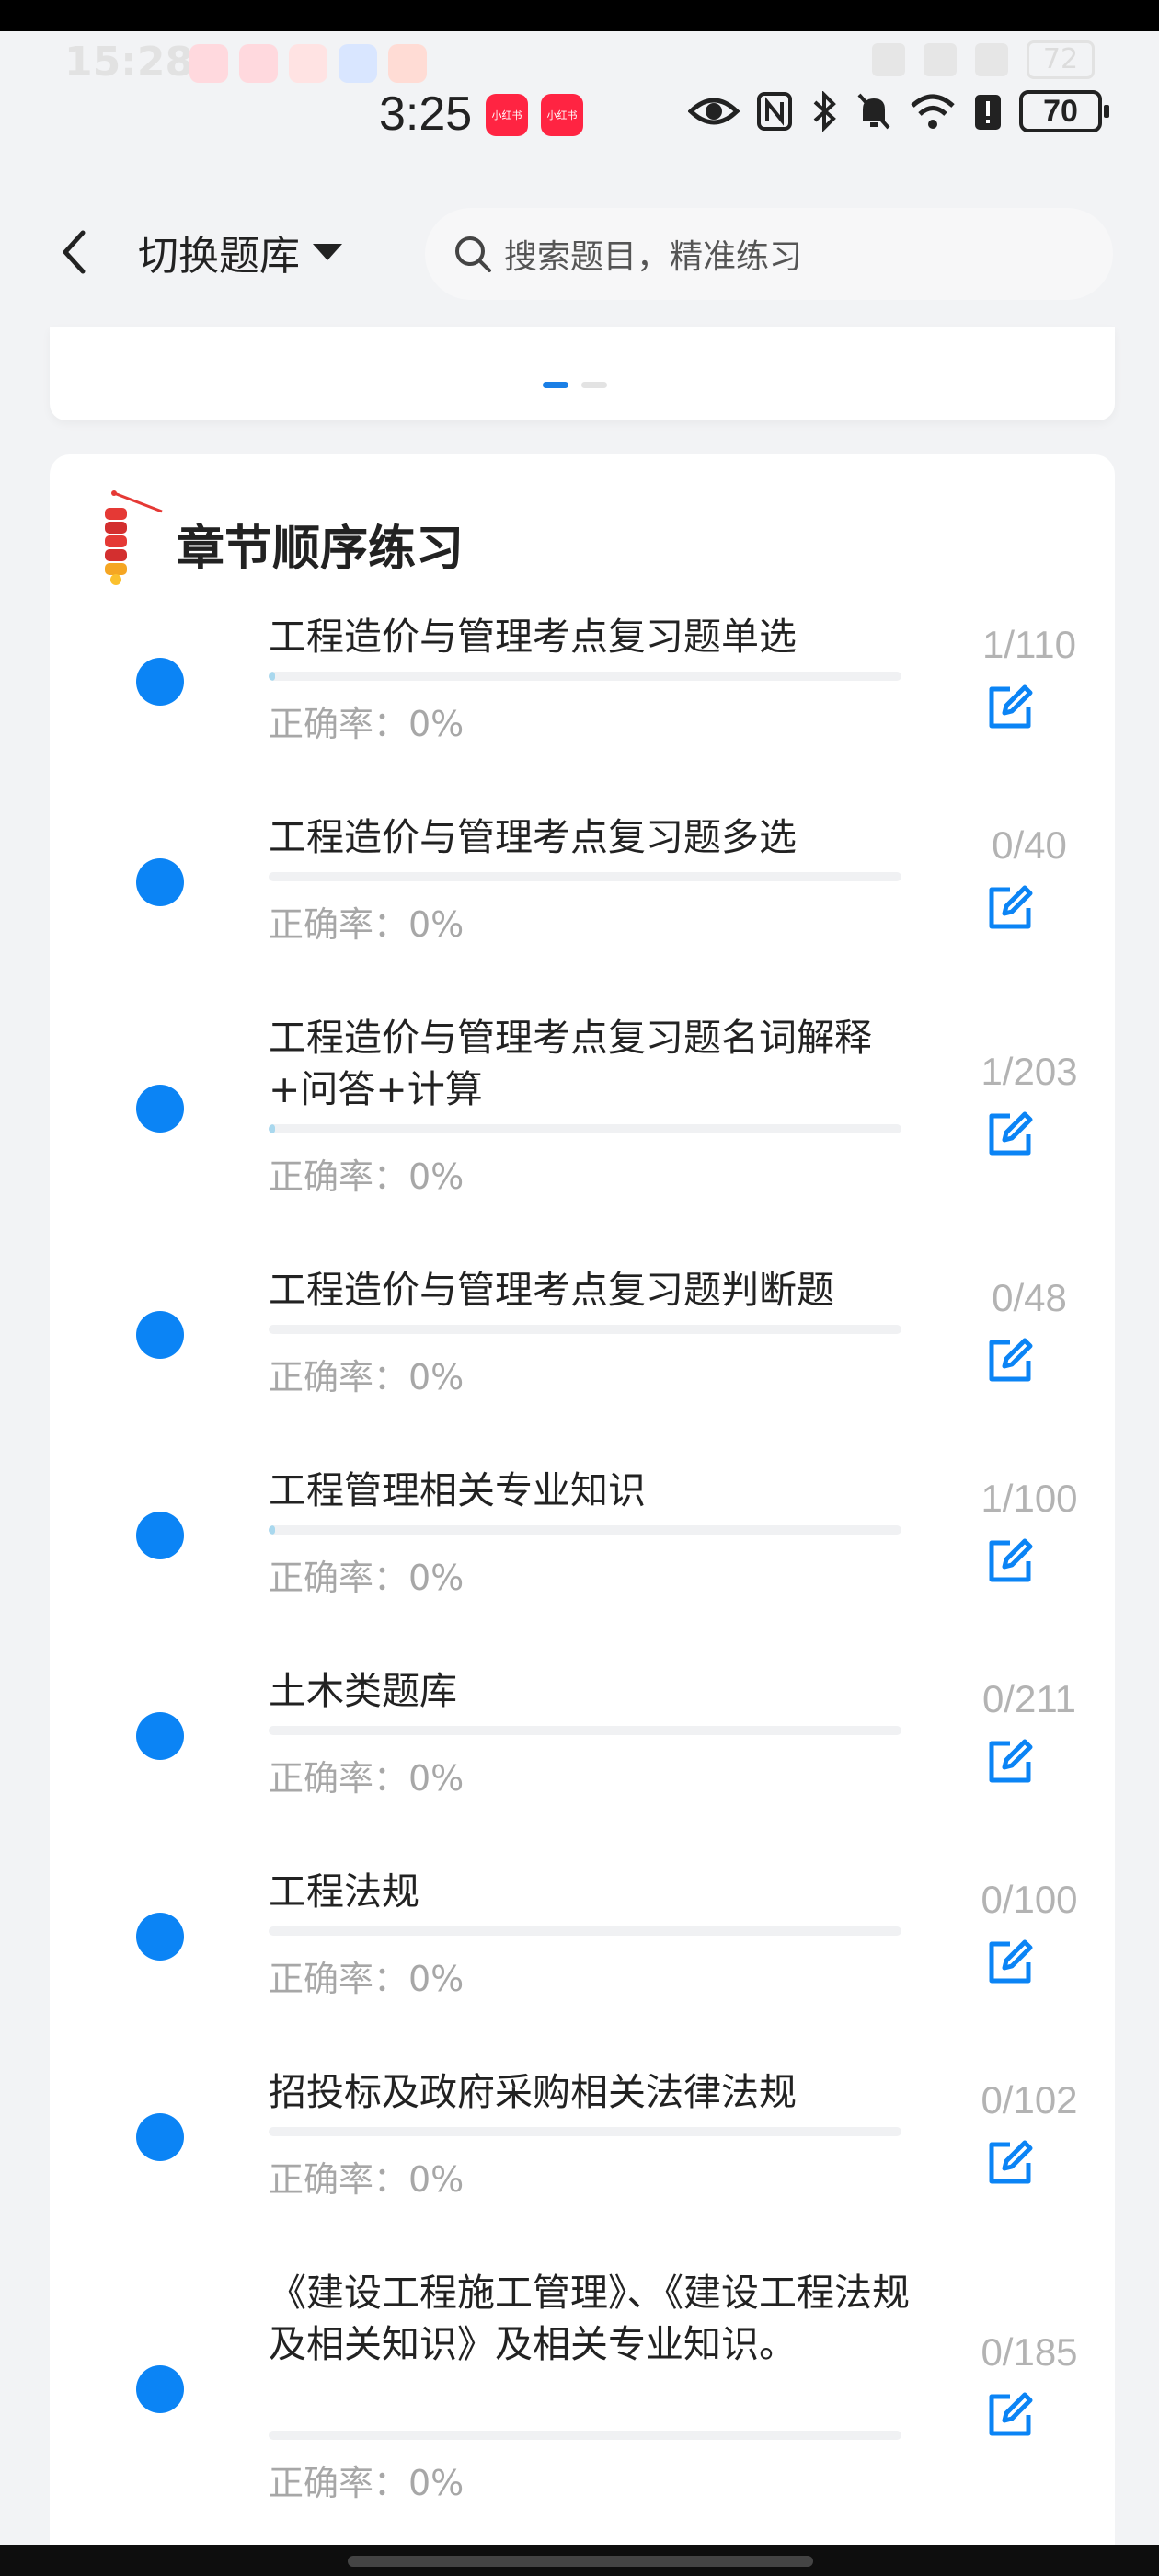 Image resolution: width=1159 pixels, height=2576 pixels. Describe the element at coordinates (1029, 2352) in the screenshot. I see `chapter-count: 0/185` at that location.